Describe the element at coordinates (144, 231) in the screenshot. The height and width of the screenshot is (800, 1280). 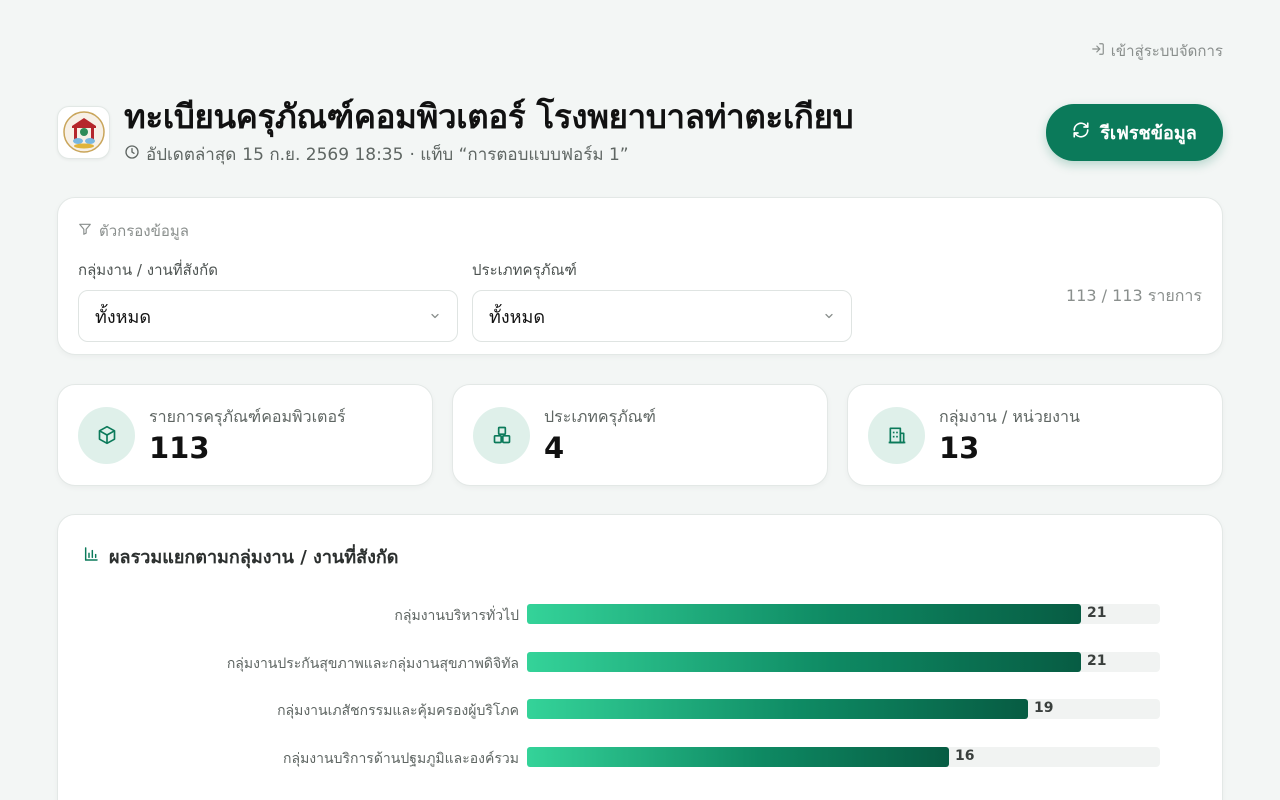
I see `filter-heading-label: ตัวกรองข้อมูล` at that location.